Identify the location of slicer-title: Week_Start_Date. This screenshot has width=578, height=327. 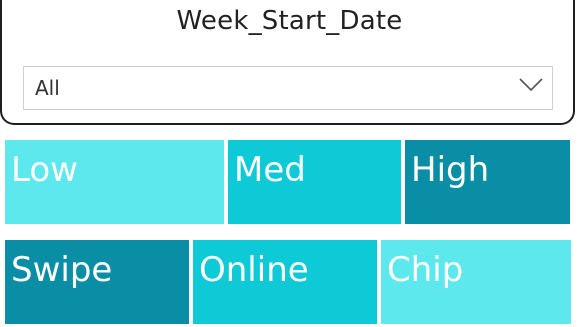
(289, 21).